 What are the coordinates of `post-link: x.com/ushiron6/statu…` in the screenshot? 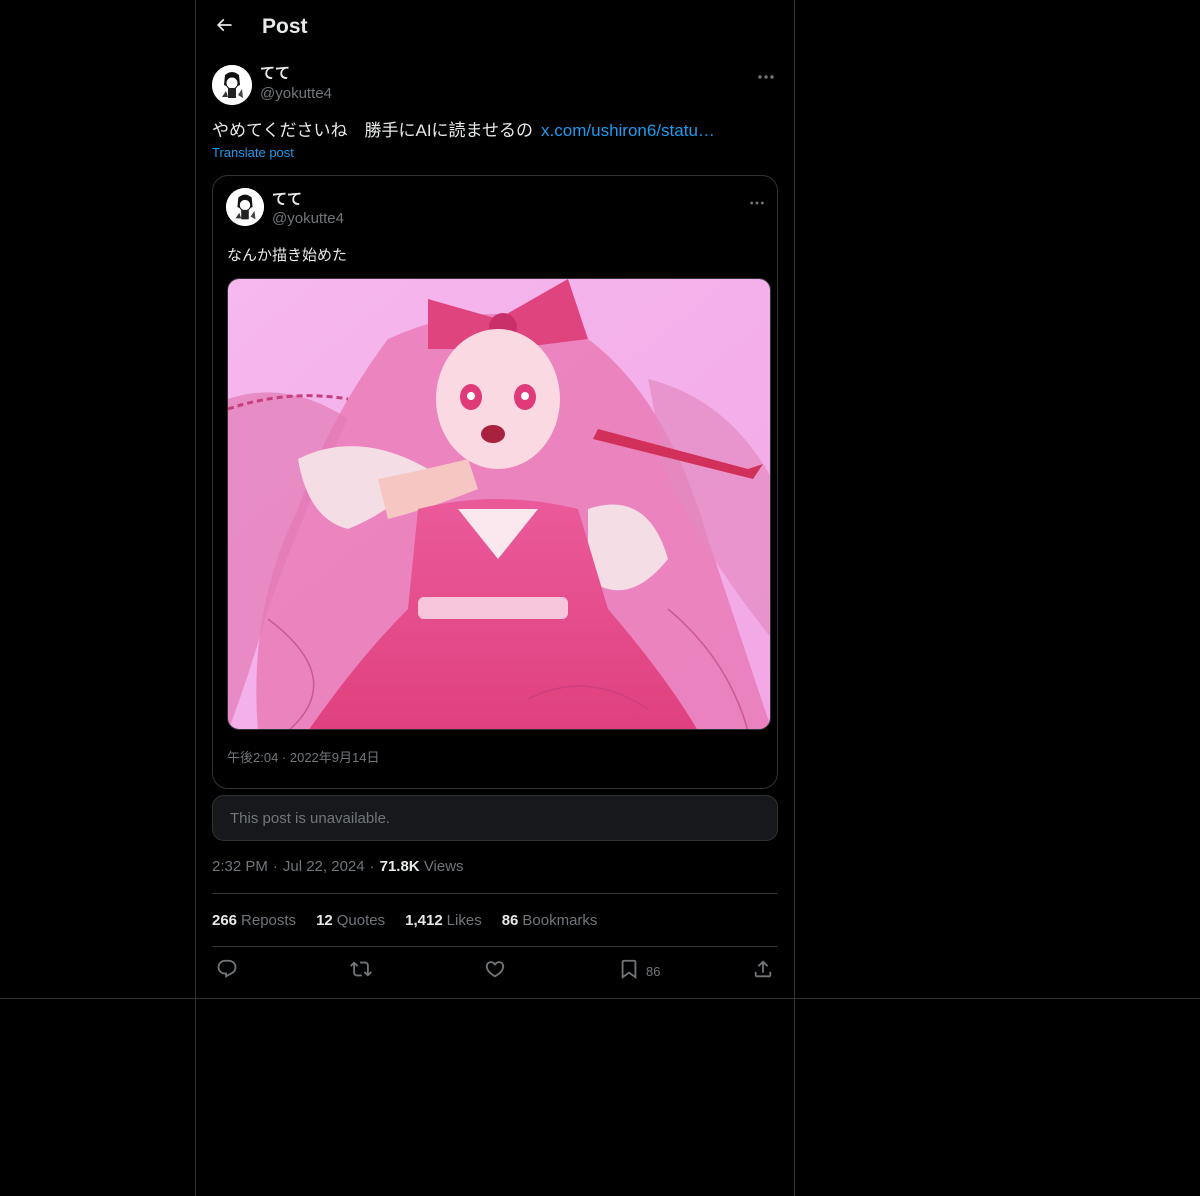 It's located at (628, 130).